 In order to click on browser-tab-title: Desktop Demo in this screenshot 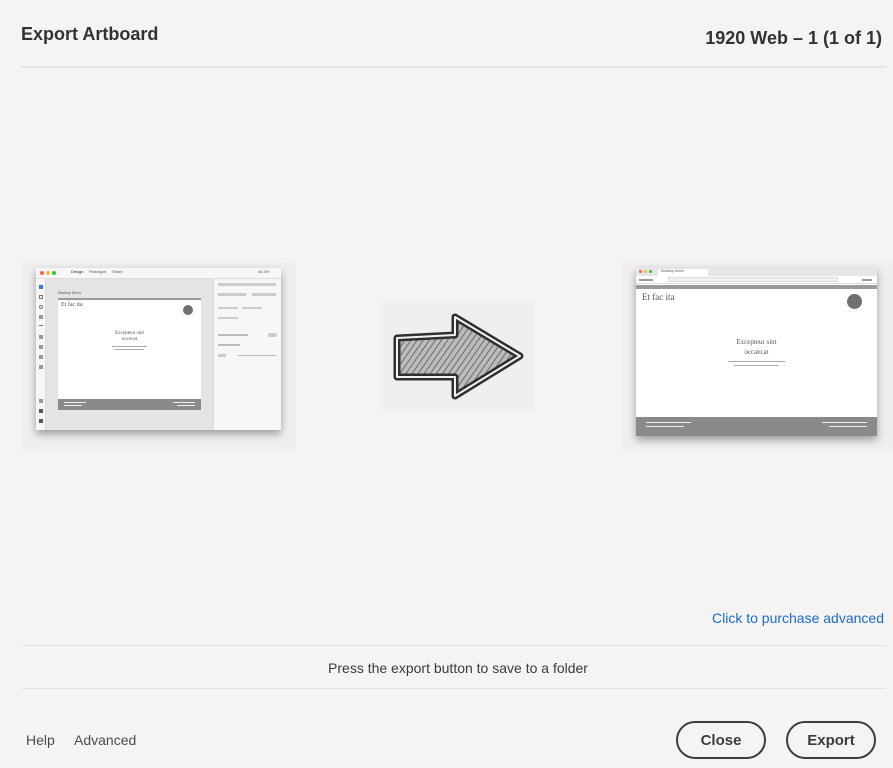, I will do `click(673, 271)`.